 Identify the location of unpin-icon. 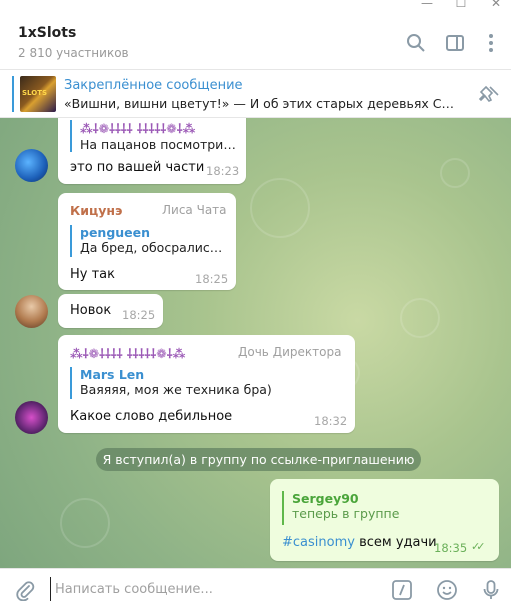
(488, 94).